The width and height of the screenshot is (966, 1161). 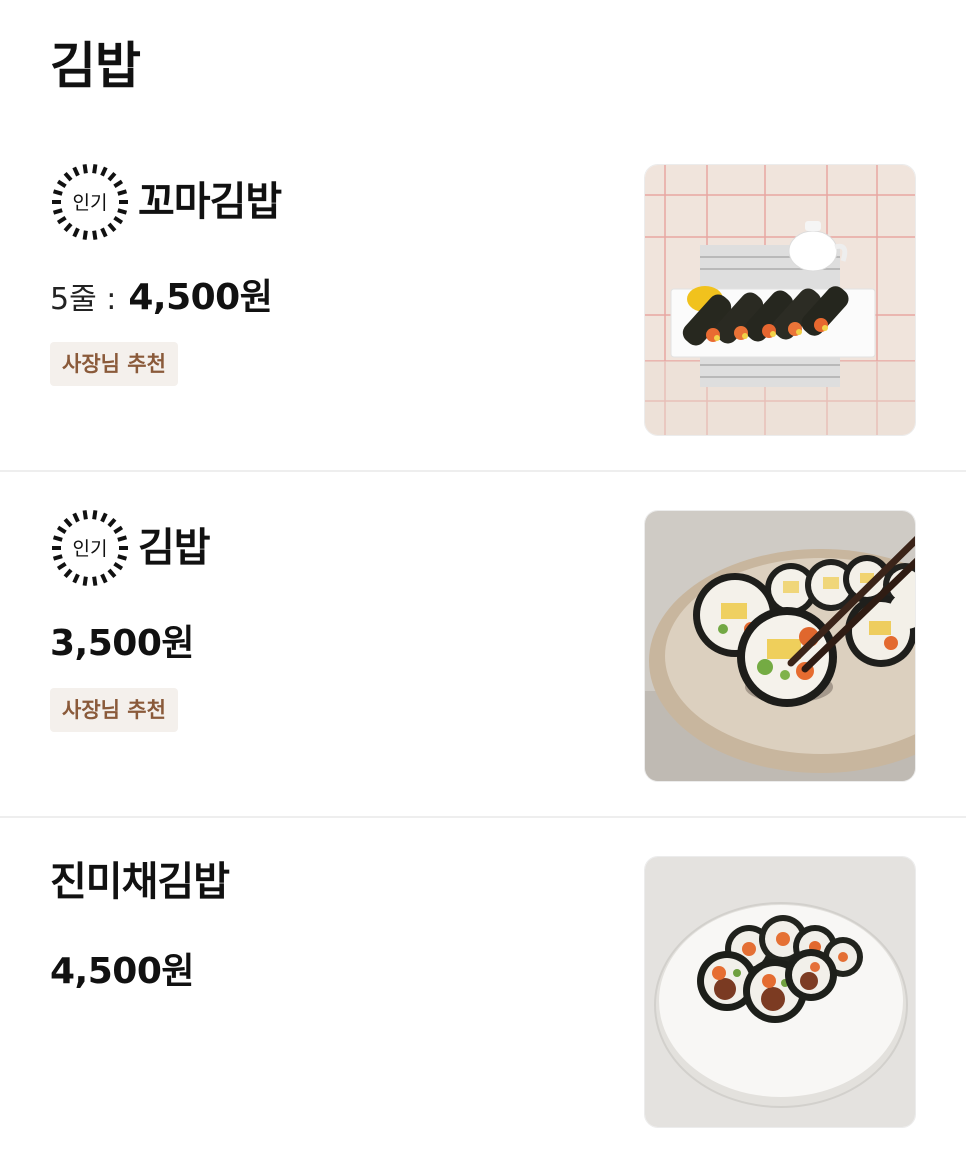 I want to click on price-row: 4,500원, so click(x=122, y=967).